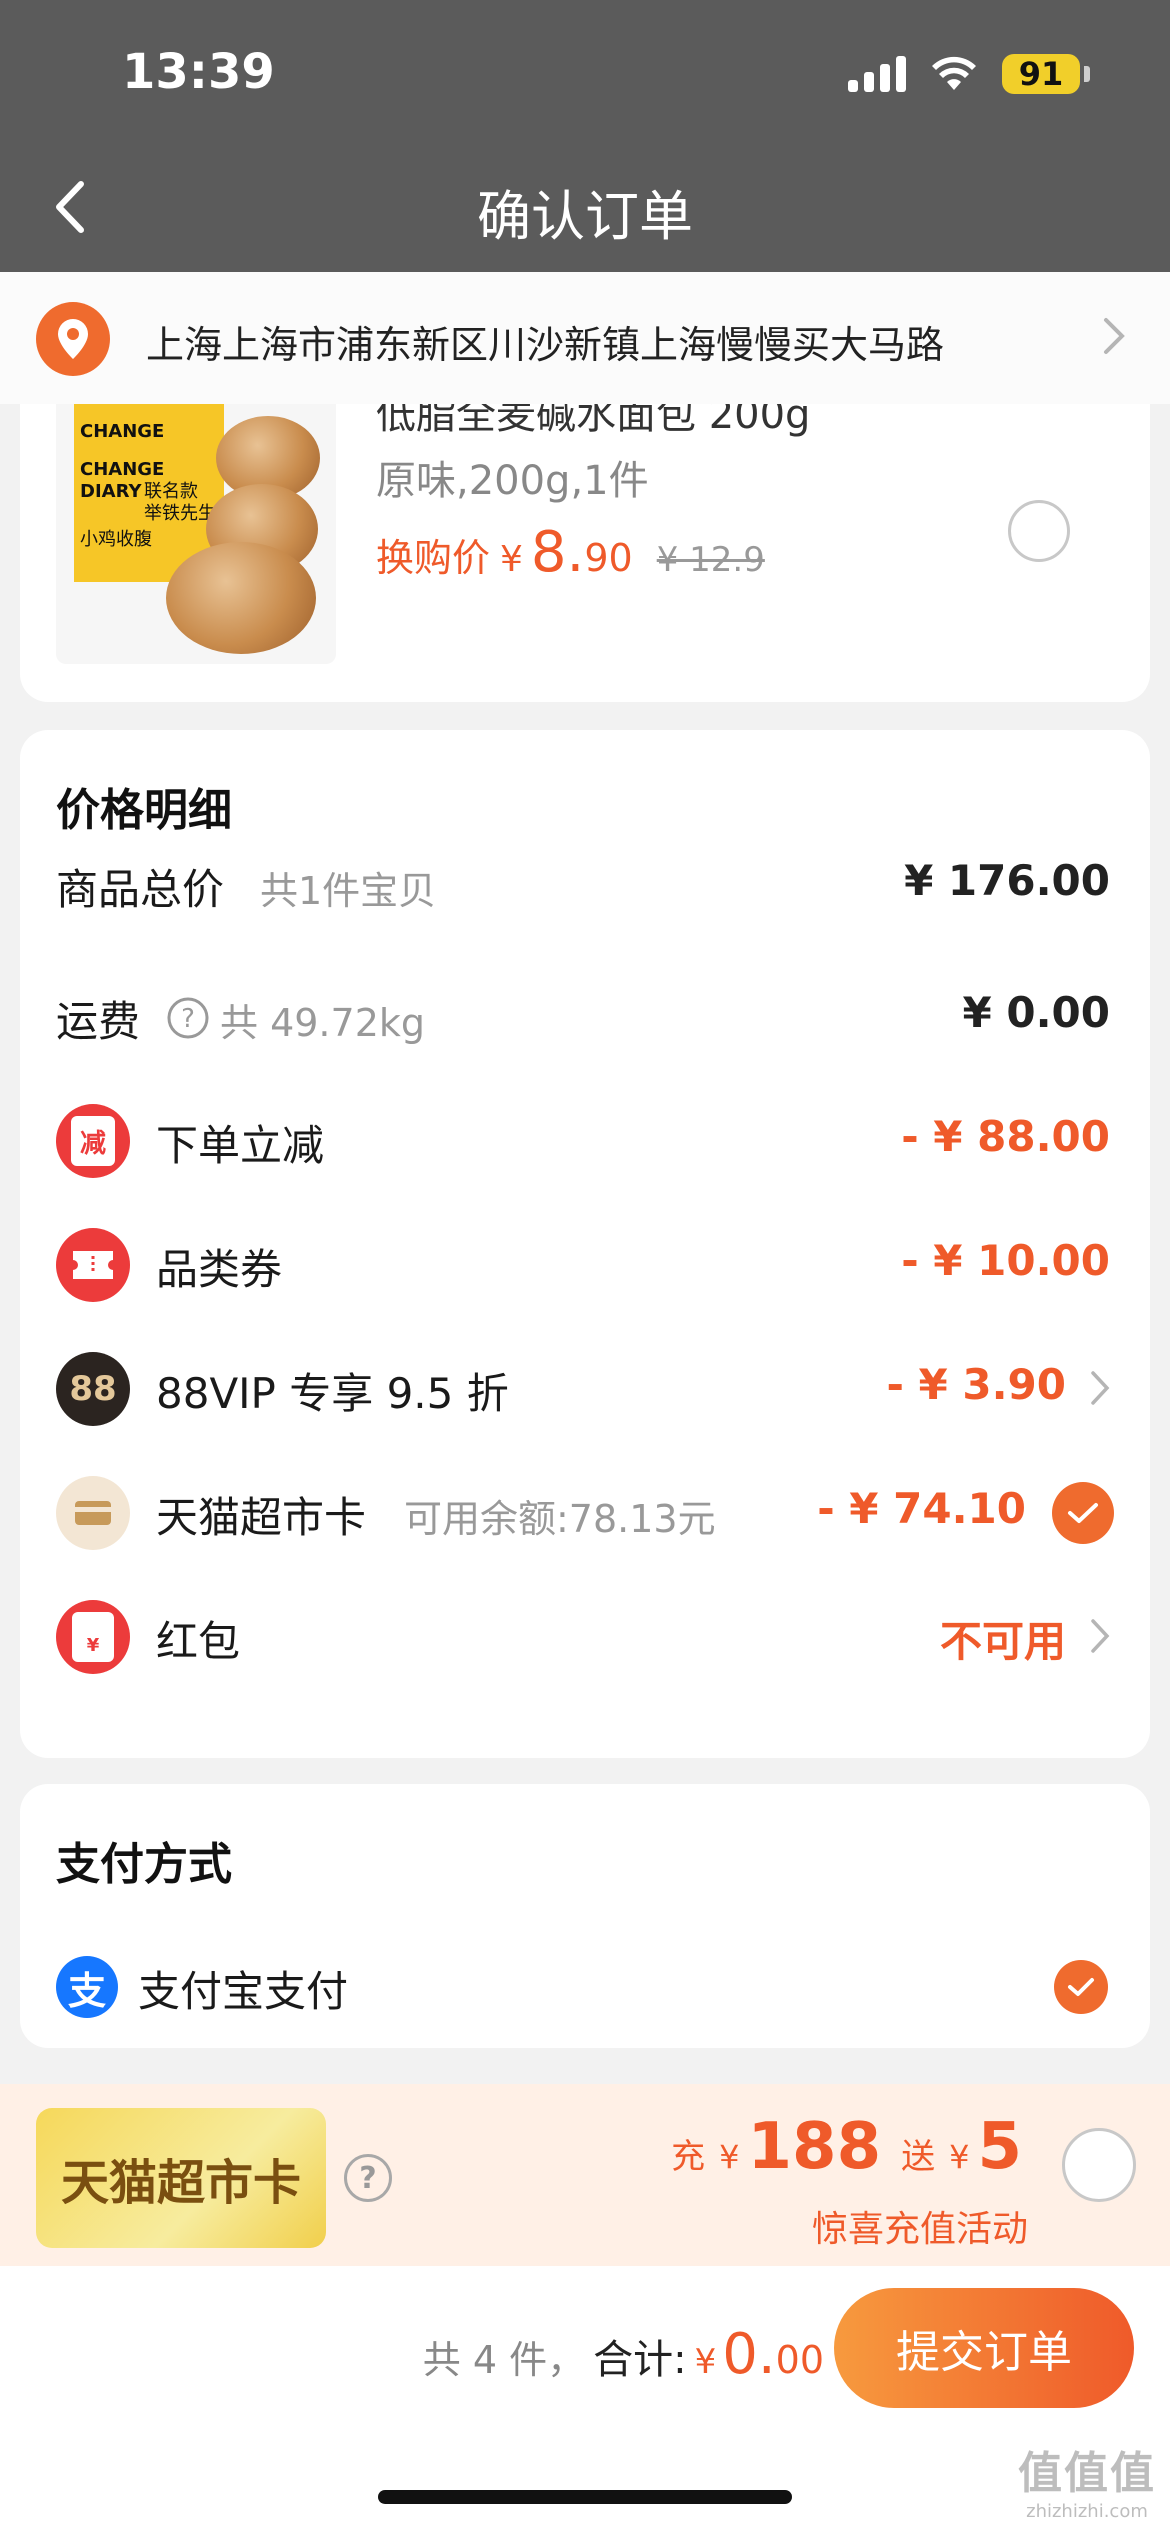  Describe the element at coordinates (585, 1140) in the screenshot. I see `row-instant-discount: 减 下单立减 - ¥ 88.00` at that location.